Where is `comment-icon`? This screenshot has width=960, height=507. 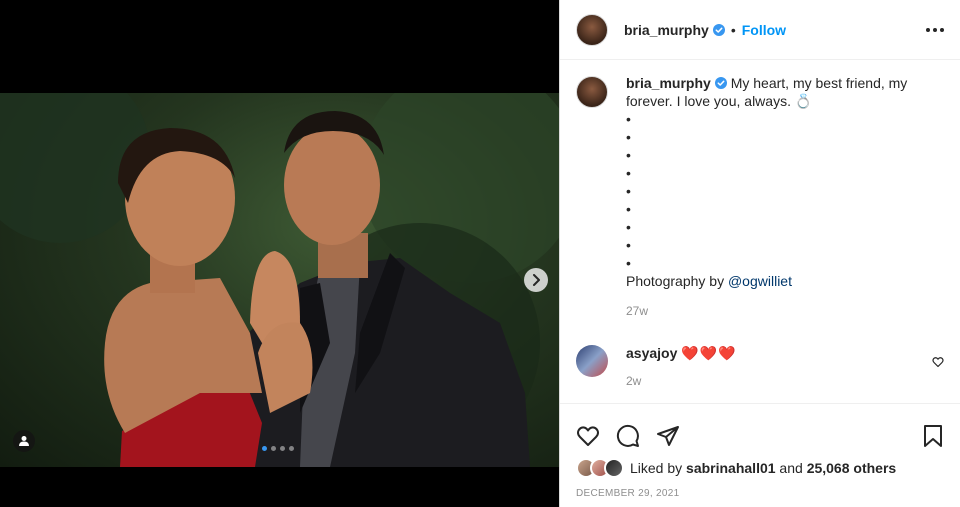
comment-icon is located at coordinates (627, 435).